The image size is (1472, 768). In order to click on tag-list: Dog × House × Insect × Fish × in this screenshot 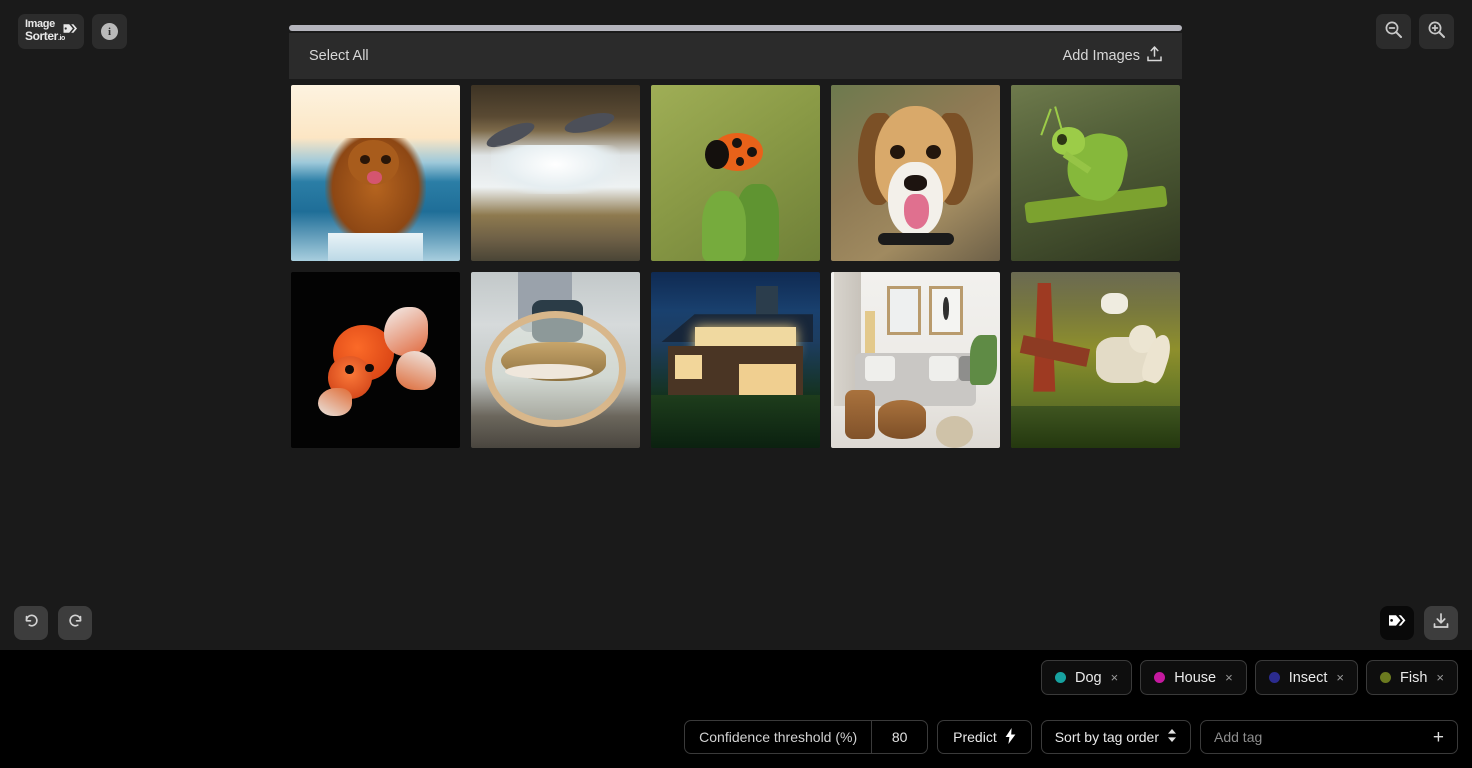, I will do `click(1249, 677)`.